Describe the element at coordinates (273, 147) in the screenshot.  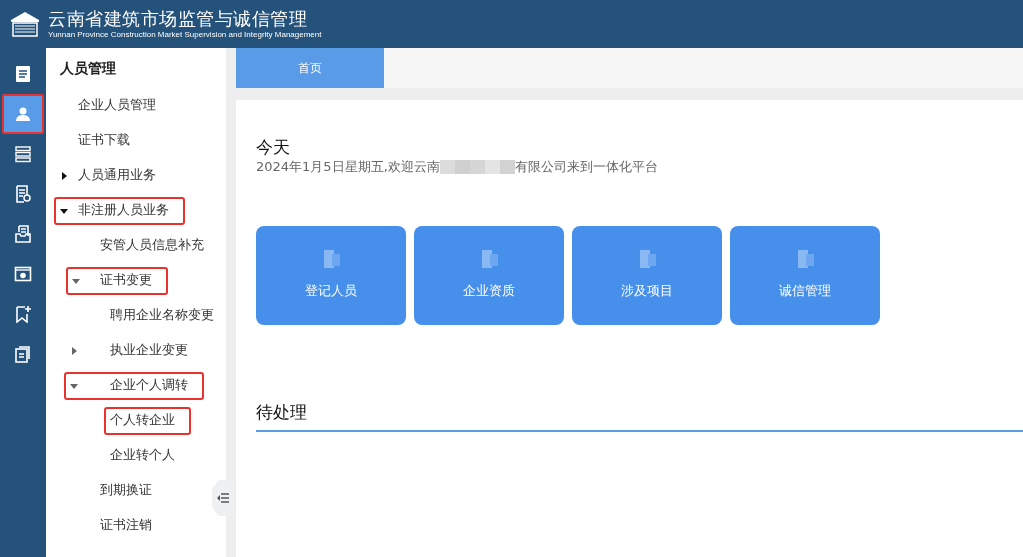
I see `today-heading: 今天` at that location.